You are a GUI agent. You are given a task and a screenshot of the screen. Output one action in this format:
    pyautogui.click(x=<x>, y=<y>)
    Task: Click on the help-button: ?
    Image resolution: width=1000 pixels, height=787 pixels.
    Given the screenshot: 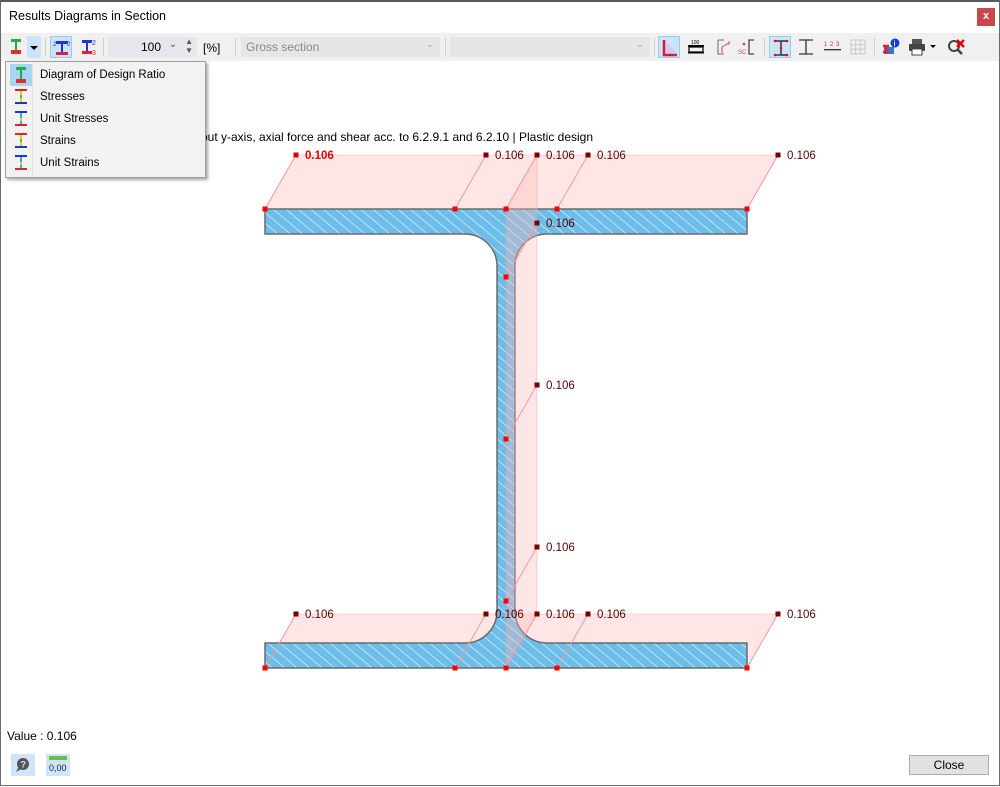 What is the action you would take?
    pyautogui.click(x=23, y=765)
    